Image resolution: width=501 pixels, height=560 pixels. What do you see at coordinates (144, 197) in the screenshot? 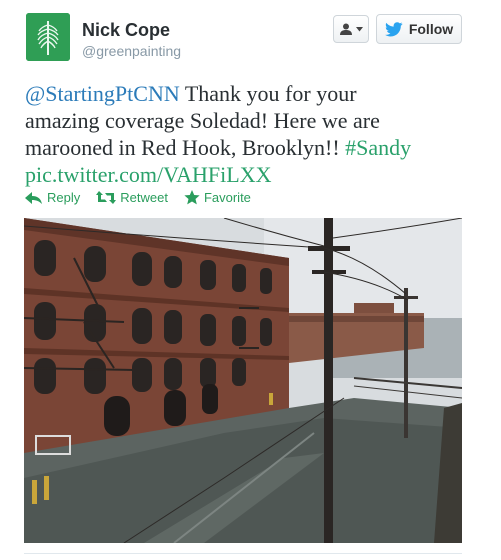
I see `retweet-label: Retweet` at bounding box center [144, 197].